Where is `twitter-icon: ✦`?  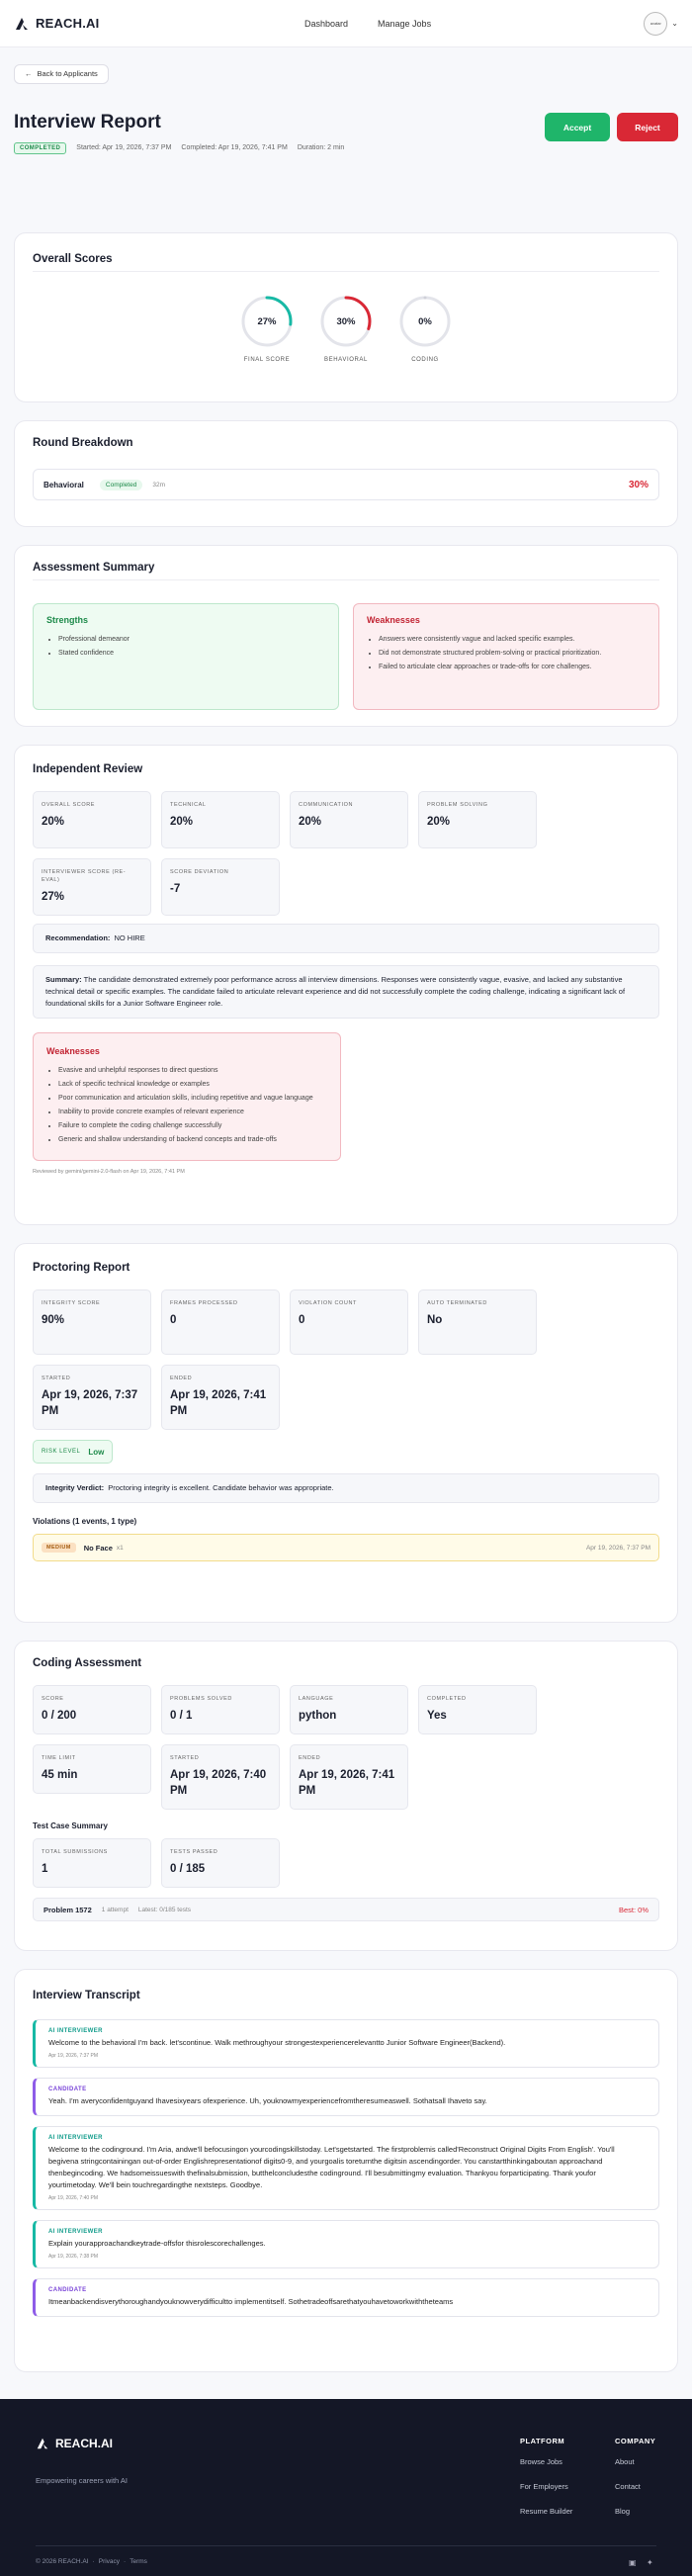
twitter-icon: ✦ is located at coordinates (651, 2563).